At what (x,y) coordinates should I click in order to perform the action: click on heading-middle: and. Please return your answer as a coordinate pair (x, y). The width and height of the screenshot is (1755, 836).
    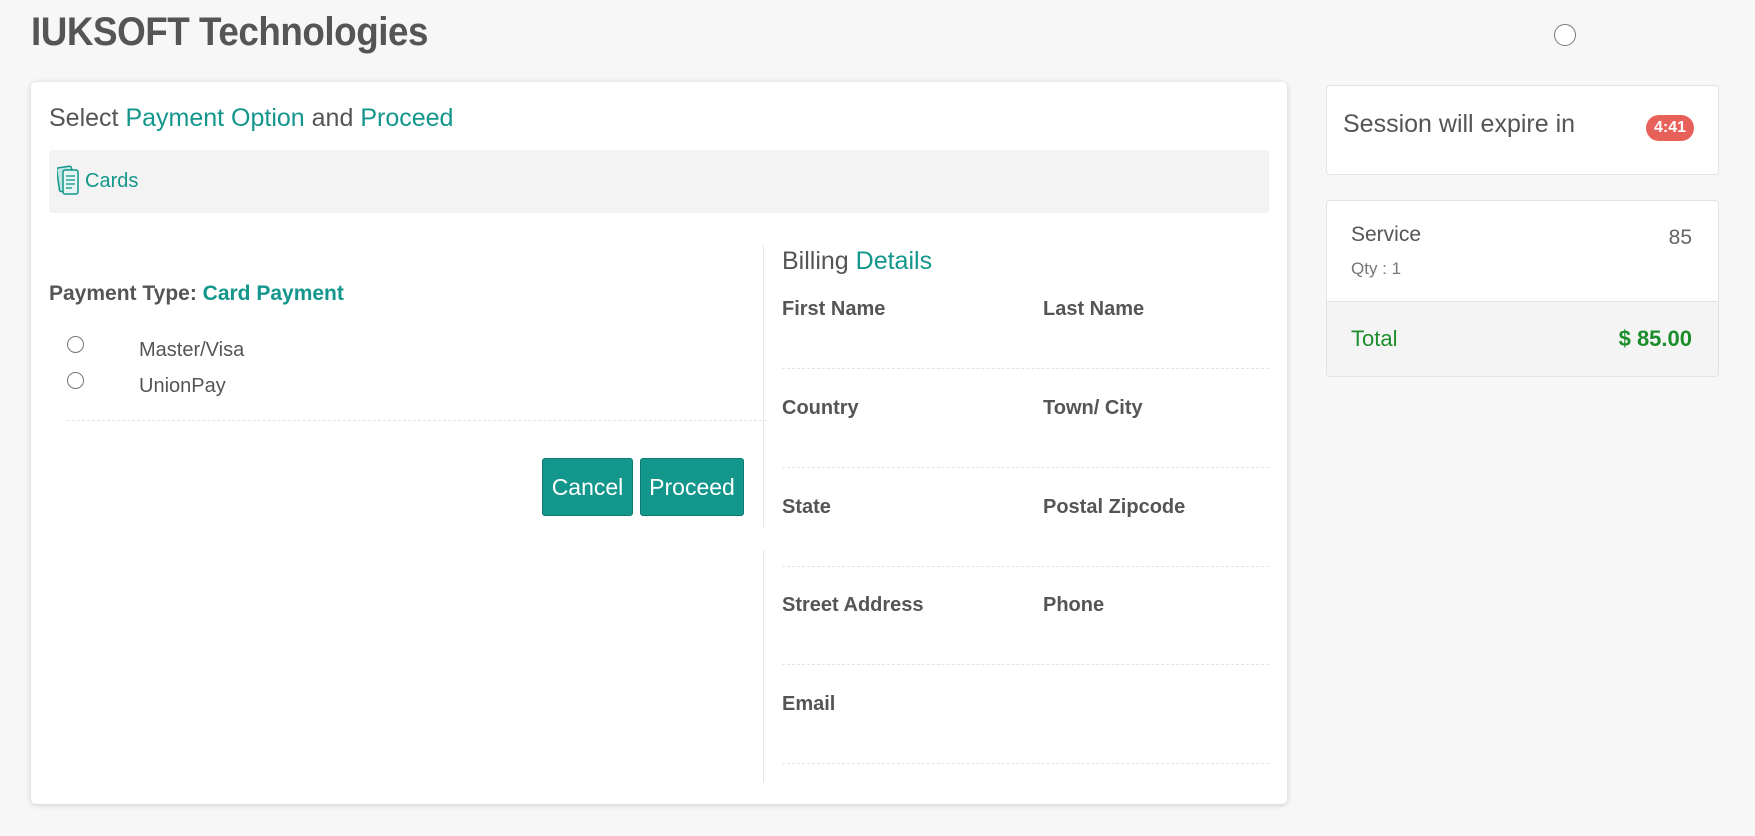
    Looking at the image, I should click on (332, 118).